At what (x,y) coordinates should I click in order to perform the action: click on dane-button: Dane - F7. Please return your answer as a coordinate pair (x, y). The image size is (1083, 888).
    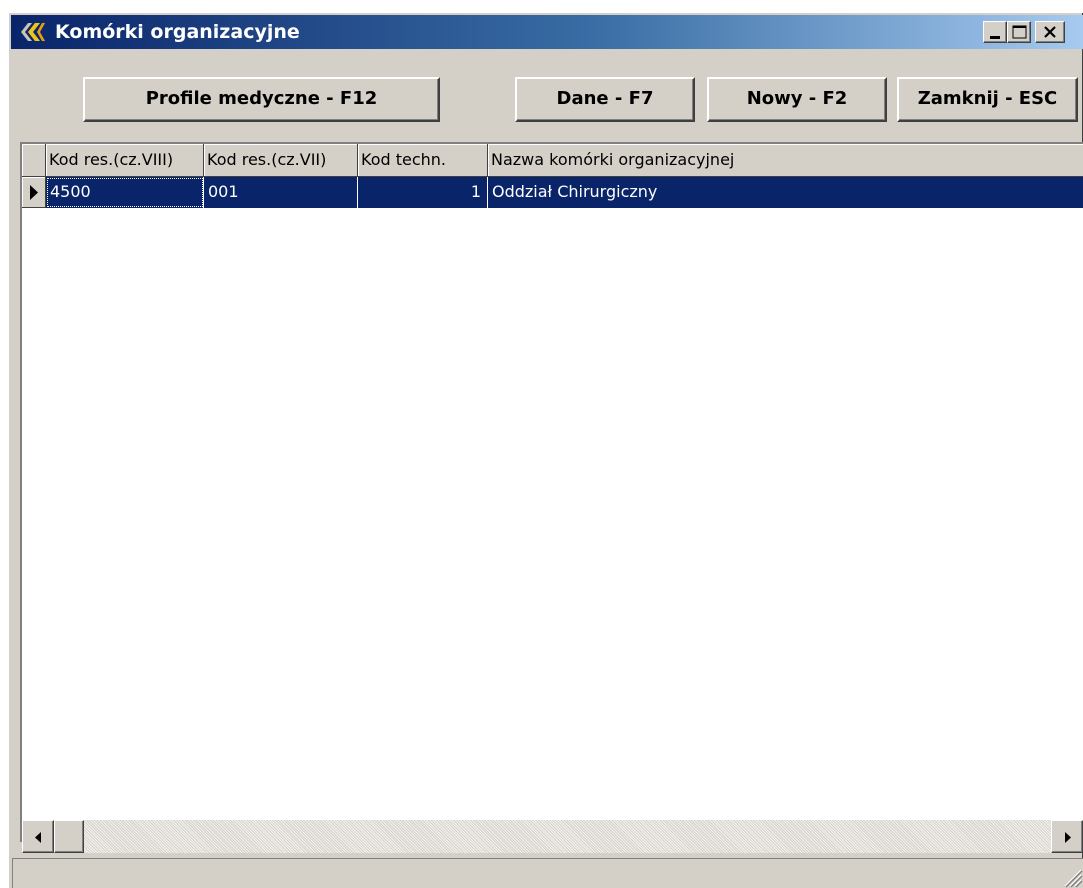
    Looking at the image, I should click on (605, 99).